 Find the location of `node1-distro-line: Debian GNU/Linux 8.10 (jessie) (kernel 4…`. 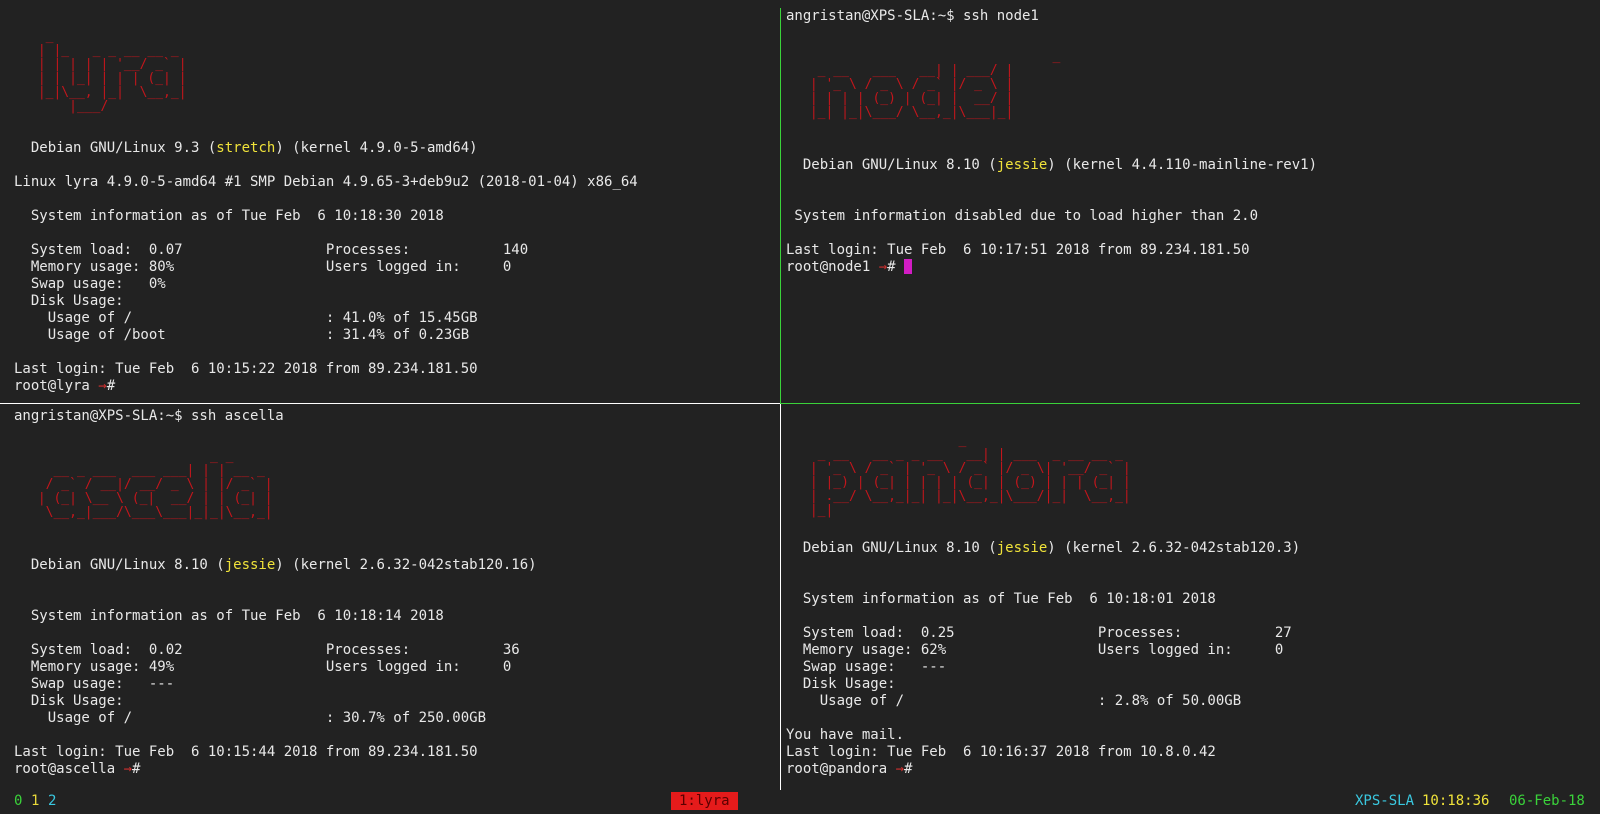

node1-distro-line: Debian GNU/Linux 8.10 (jessie) (kernel 4… is located at coordinates (1052, 165).